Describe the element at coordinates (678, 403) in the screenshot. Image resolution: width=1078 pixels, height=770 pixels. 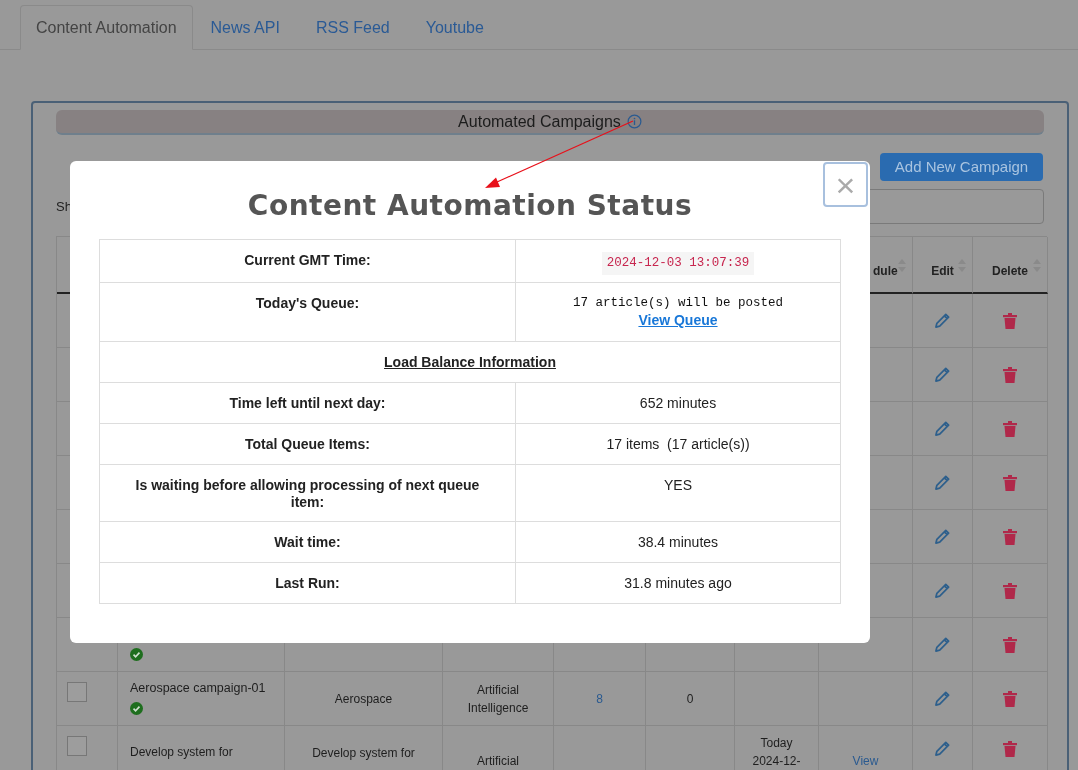
I see `status-value: 652 minutes` at that location.